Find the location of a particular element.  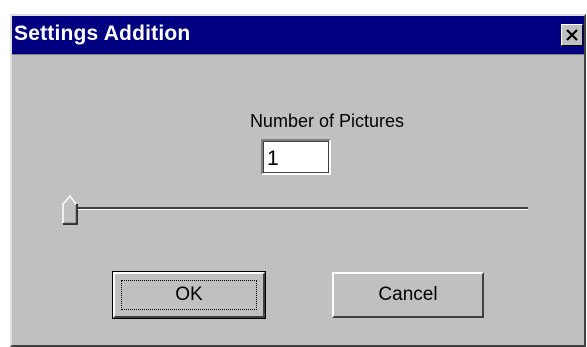

close-icon is located at coordinates (572, 35).